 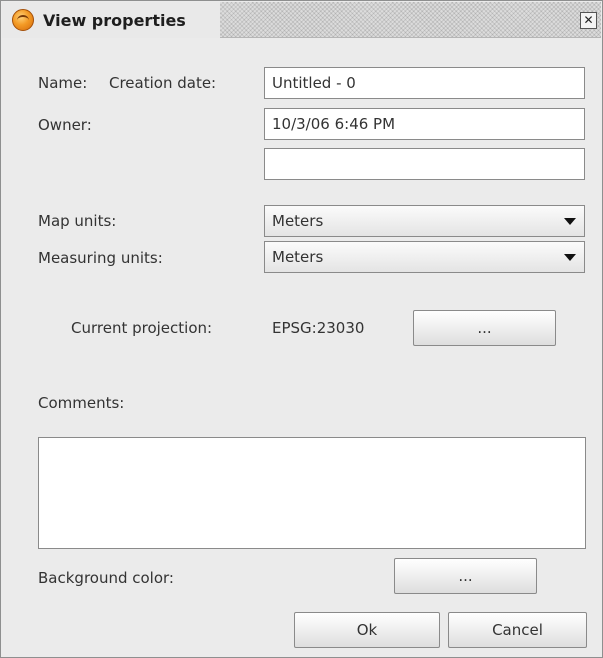 What do you see at coordinates (301, 20) in the screenshot?
I see `title-bar: View properties ✕` at bounding box center [301, 20].